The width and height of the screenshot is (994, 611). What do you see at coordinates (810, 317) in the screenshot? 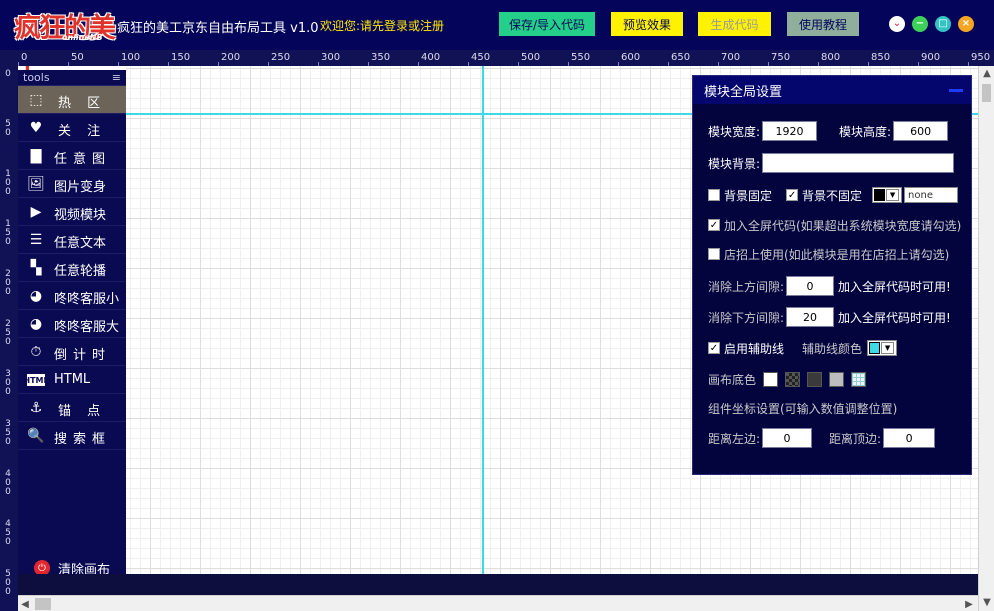
I see `remove-bottom-gap-input: 20` at bounding box center [810, 317].